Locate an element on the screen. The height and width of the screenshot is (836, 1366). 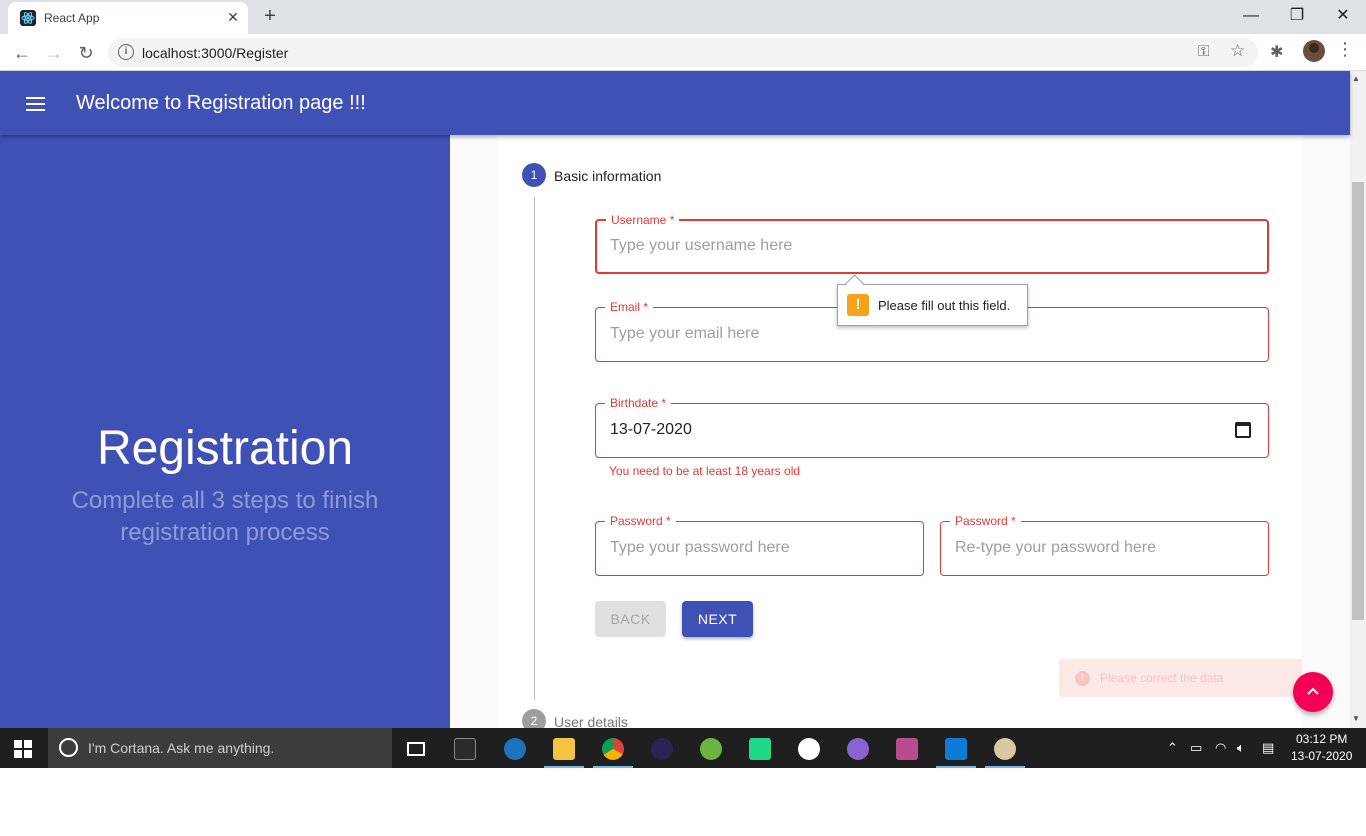
error-icon: ! is located at coordinates (1082, 678).